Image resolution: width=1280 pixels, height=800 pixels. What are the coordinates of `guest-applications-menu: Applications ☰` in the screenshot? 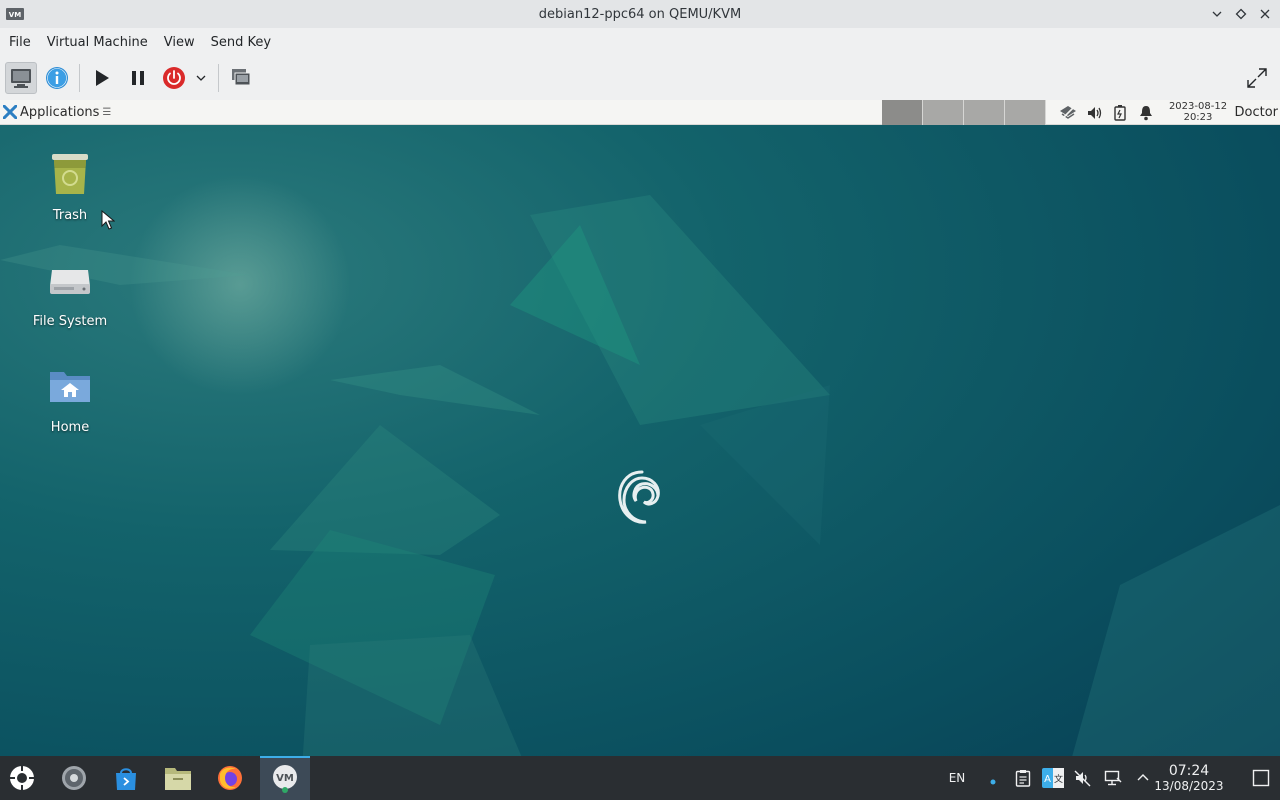 It's located at (55, 112).